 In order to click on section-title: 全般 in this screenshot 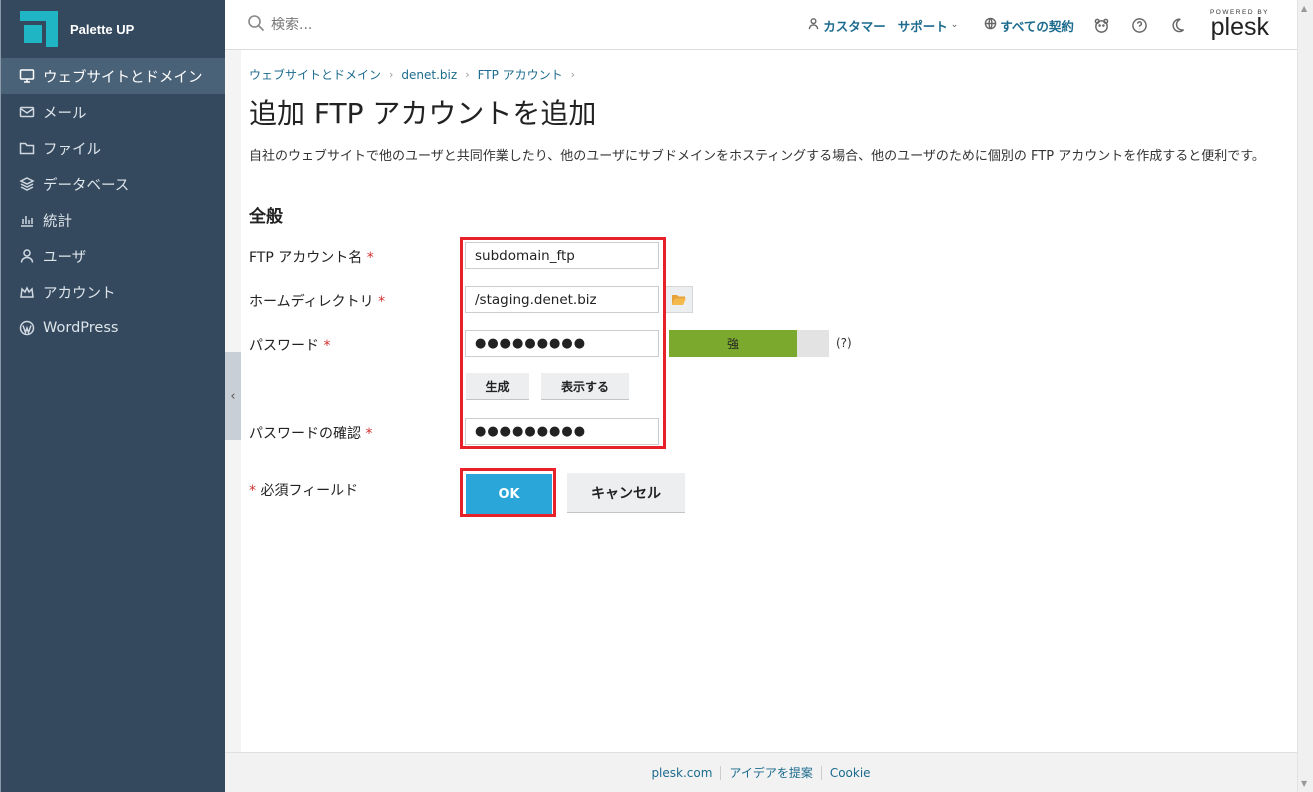, I will do `click(266, 217)`.